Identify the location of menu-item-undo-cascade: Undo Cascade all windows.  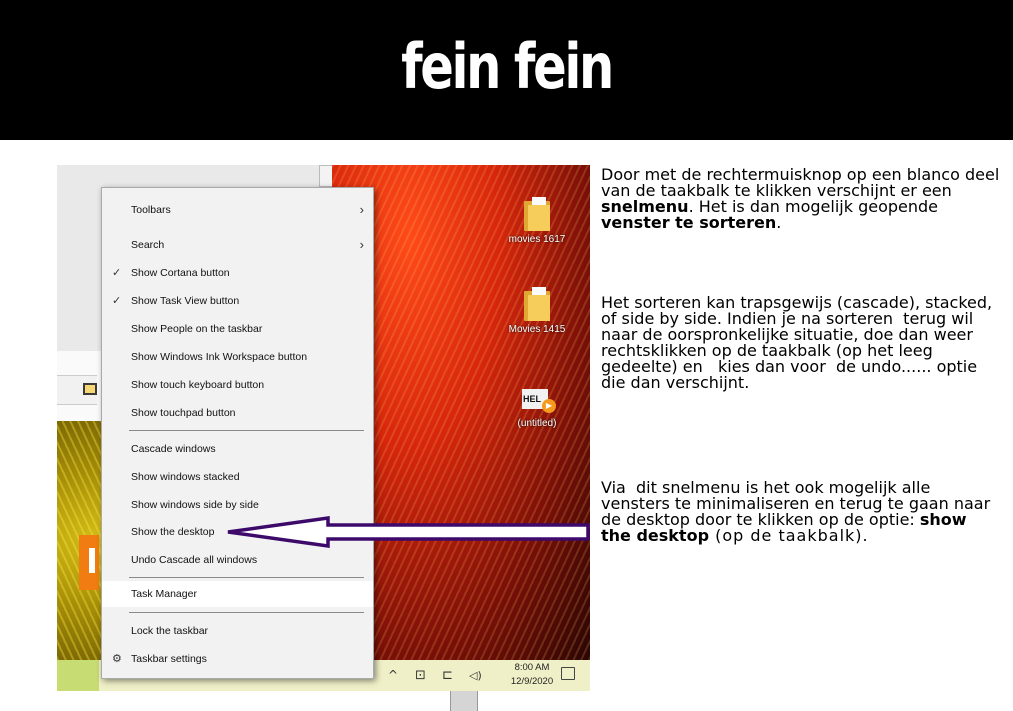
(237, 560).